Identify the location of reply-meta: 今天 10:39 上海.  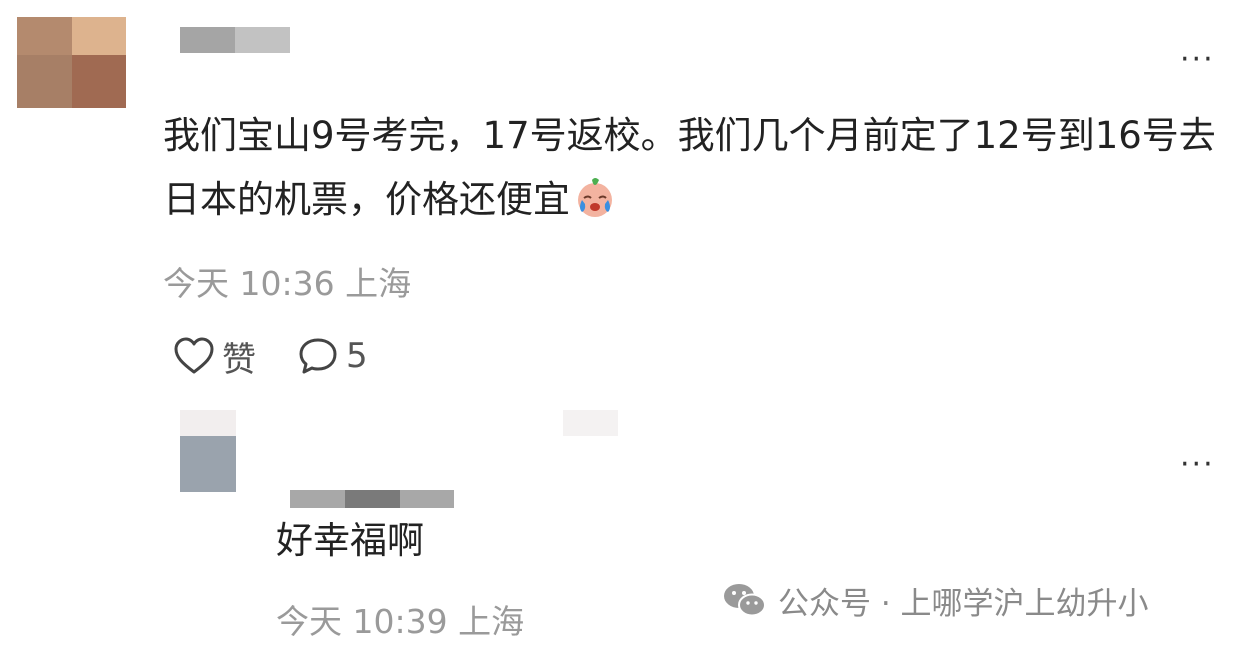
(400, 619).